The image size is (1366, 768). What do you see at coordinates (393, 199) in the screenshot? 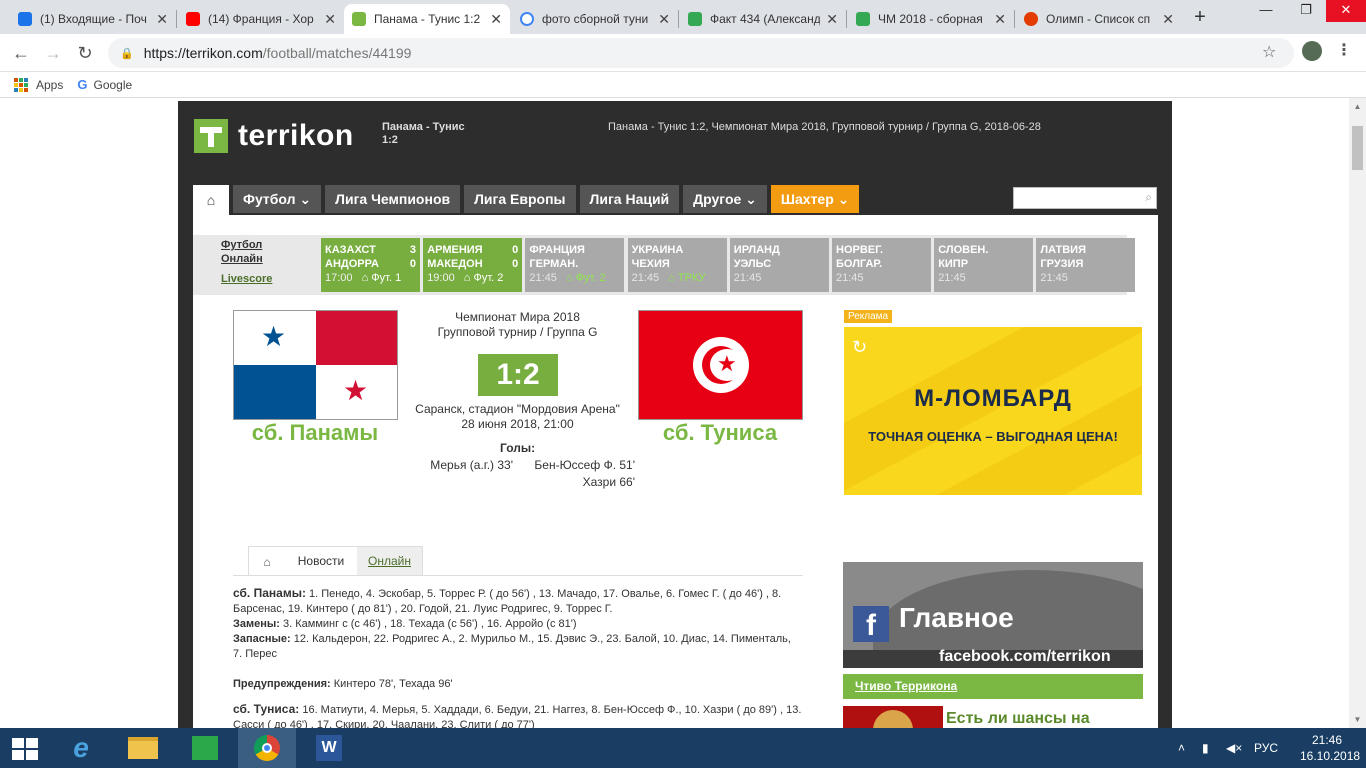
I see `nav-champions-league: Лига Чемпионов` at bounding box center [393, 199].